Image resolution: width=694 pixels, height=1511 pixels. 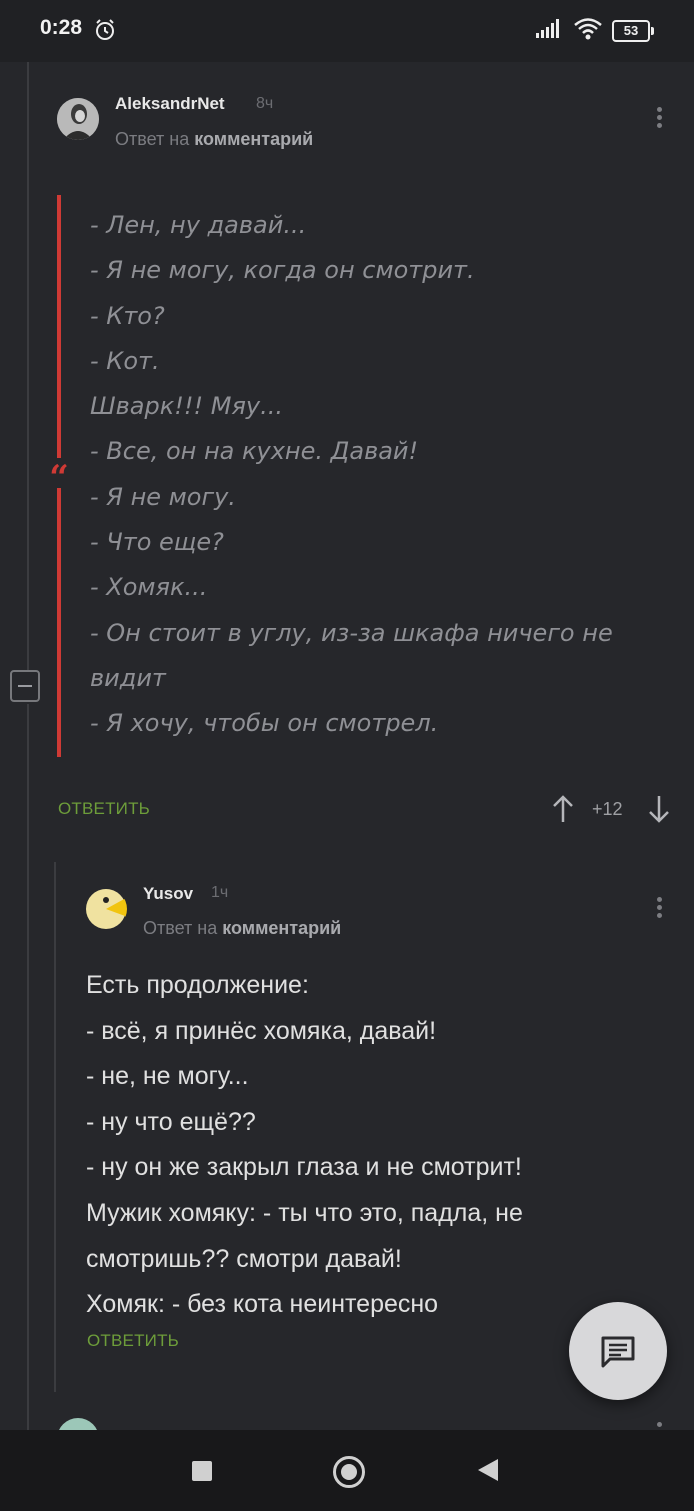 I want to click on status-bar: 0:28 53, so click(x=347, y=31).